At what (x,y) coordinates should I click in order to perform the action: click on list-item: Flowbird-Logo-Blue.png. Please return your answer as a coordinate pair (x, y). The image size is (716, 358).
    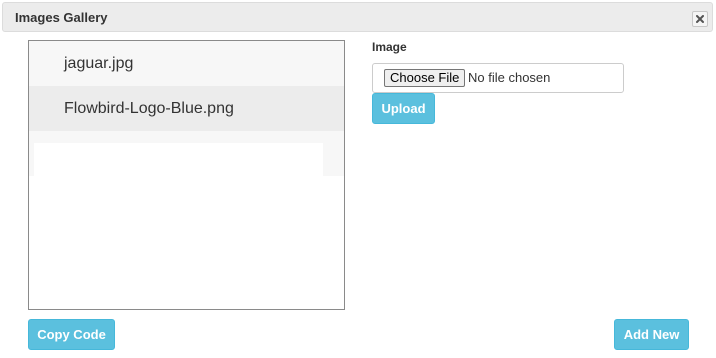
    Looking at the image, I should click on (186, 108).